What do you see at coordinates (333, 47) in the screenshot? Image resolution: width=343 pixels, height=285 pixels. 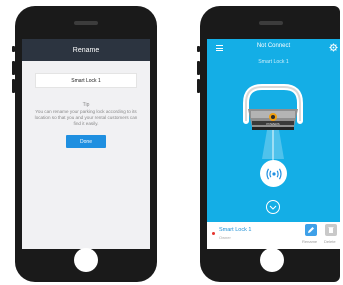 I see `settings-icon` at bounding box center [333, 47].